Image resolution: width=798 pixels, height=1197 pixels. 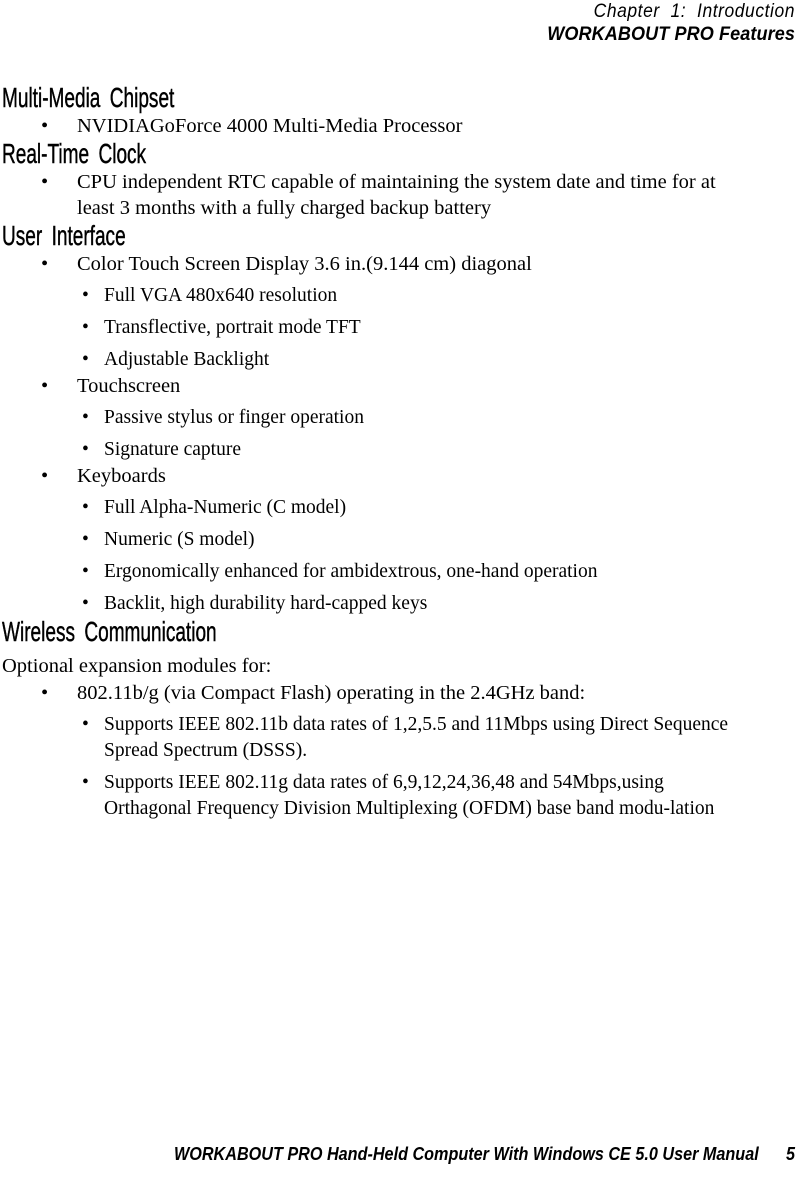 What do you see at coordinates (412, 537) in the screenshot?
I see `sub-list-item: • Numeric (S model)` at bounding box center [412, 537].